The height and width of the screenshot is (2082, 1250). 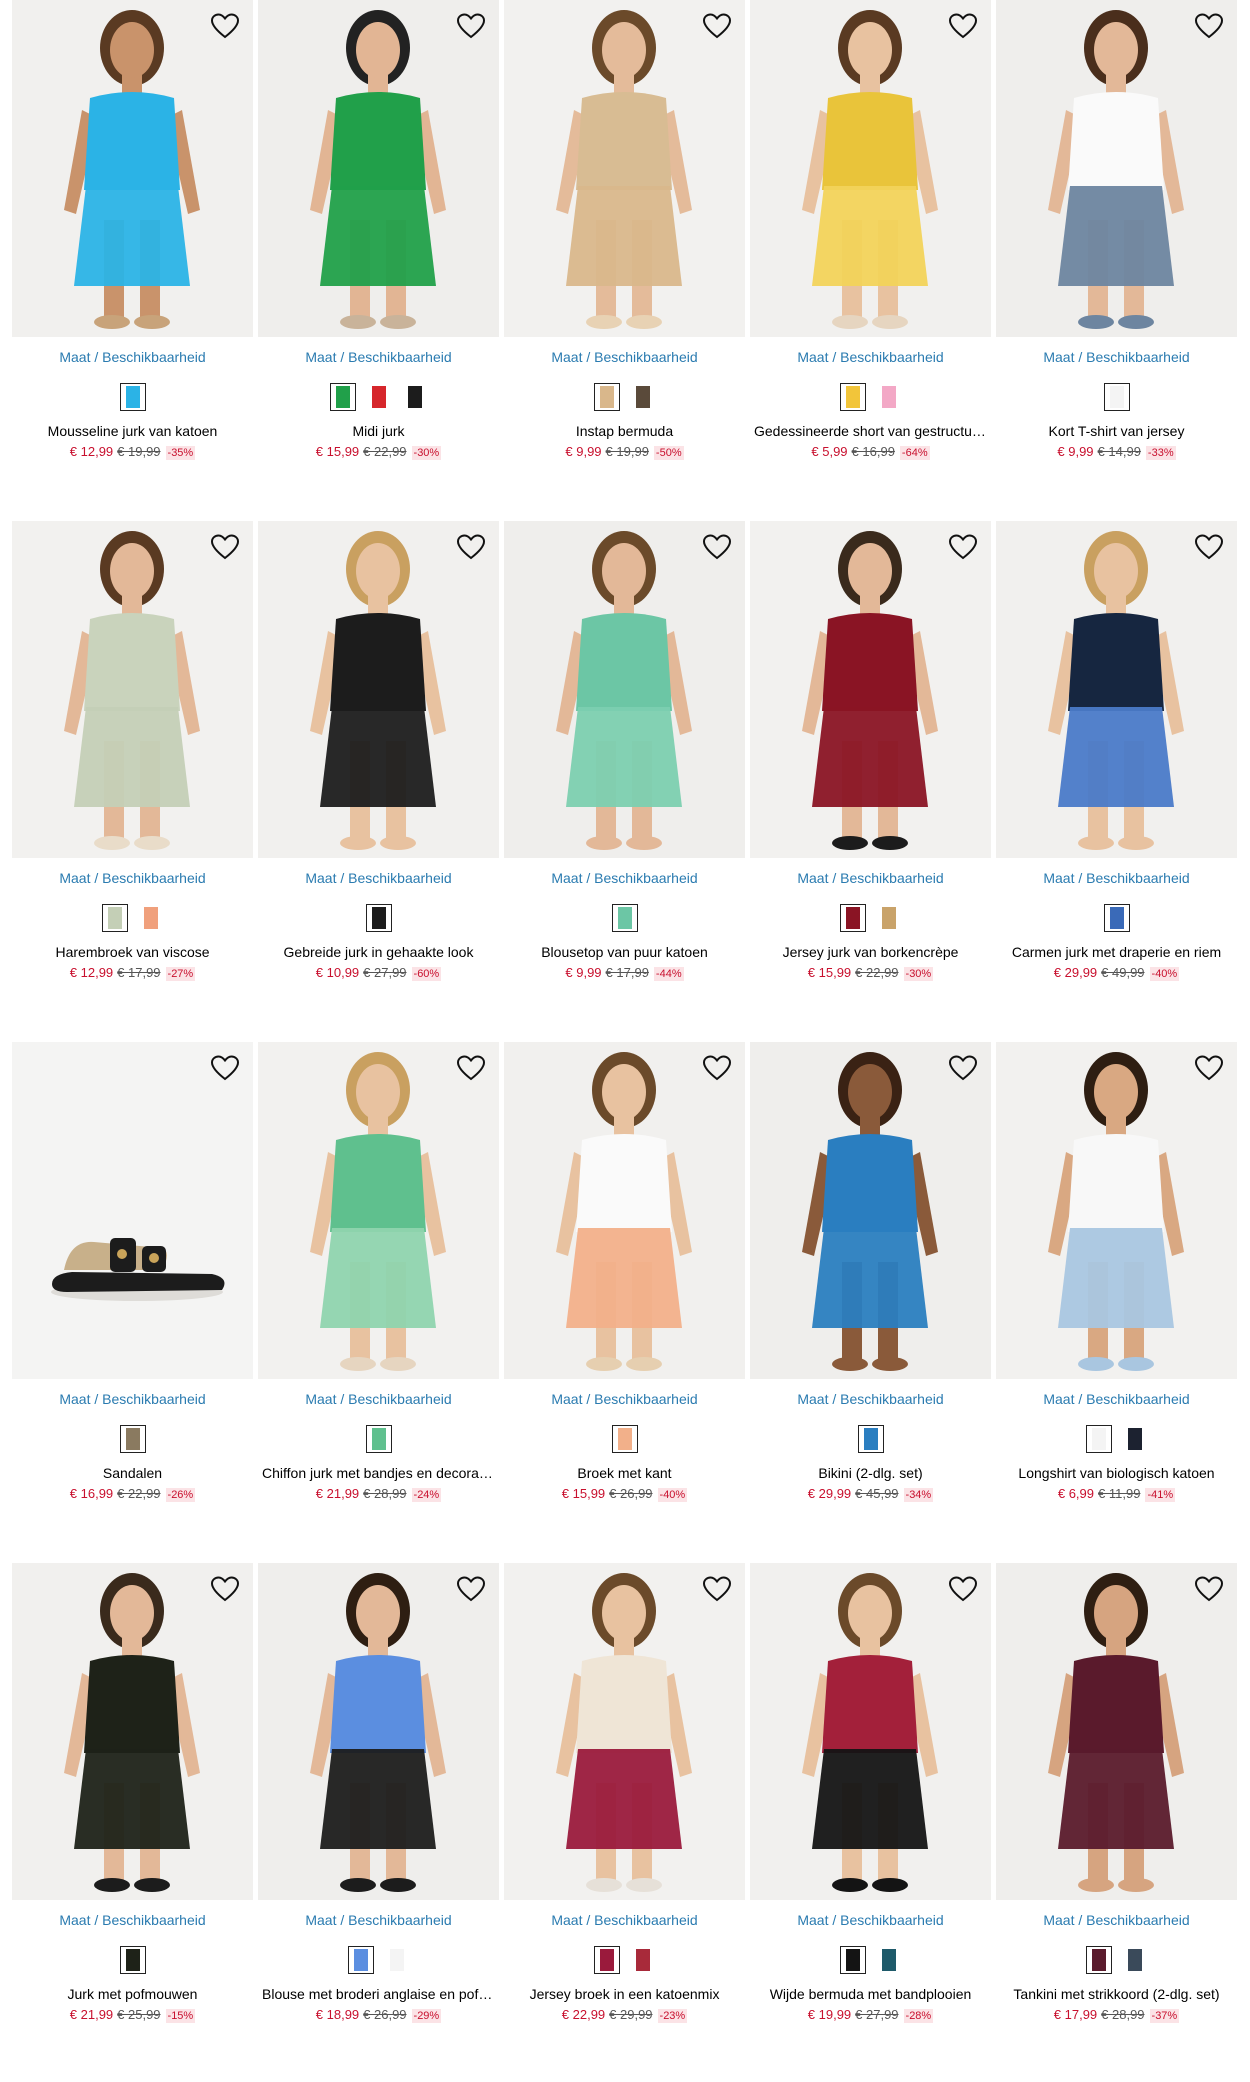 What do you see at coordinates (1116, 432) in the screenshot?
I see `product-name: Kort T-shirt van jersey` at bounding box center [1116, 432].